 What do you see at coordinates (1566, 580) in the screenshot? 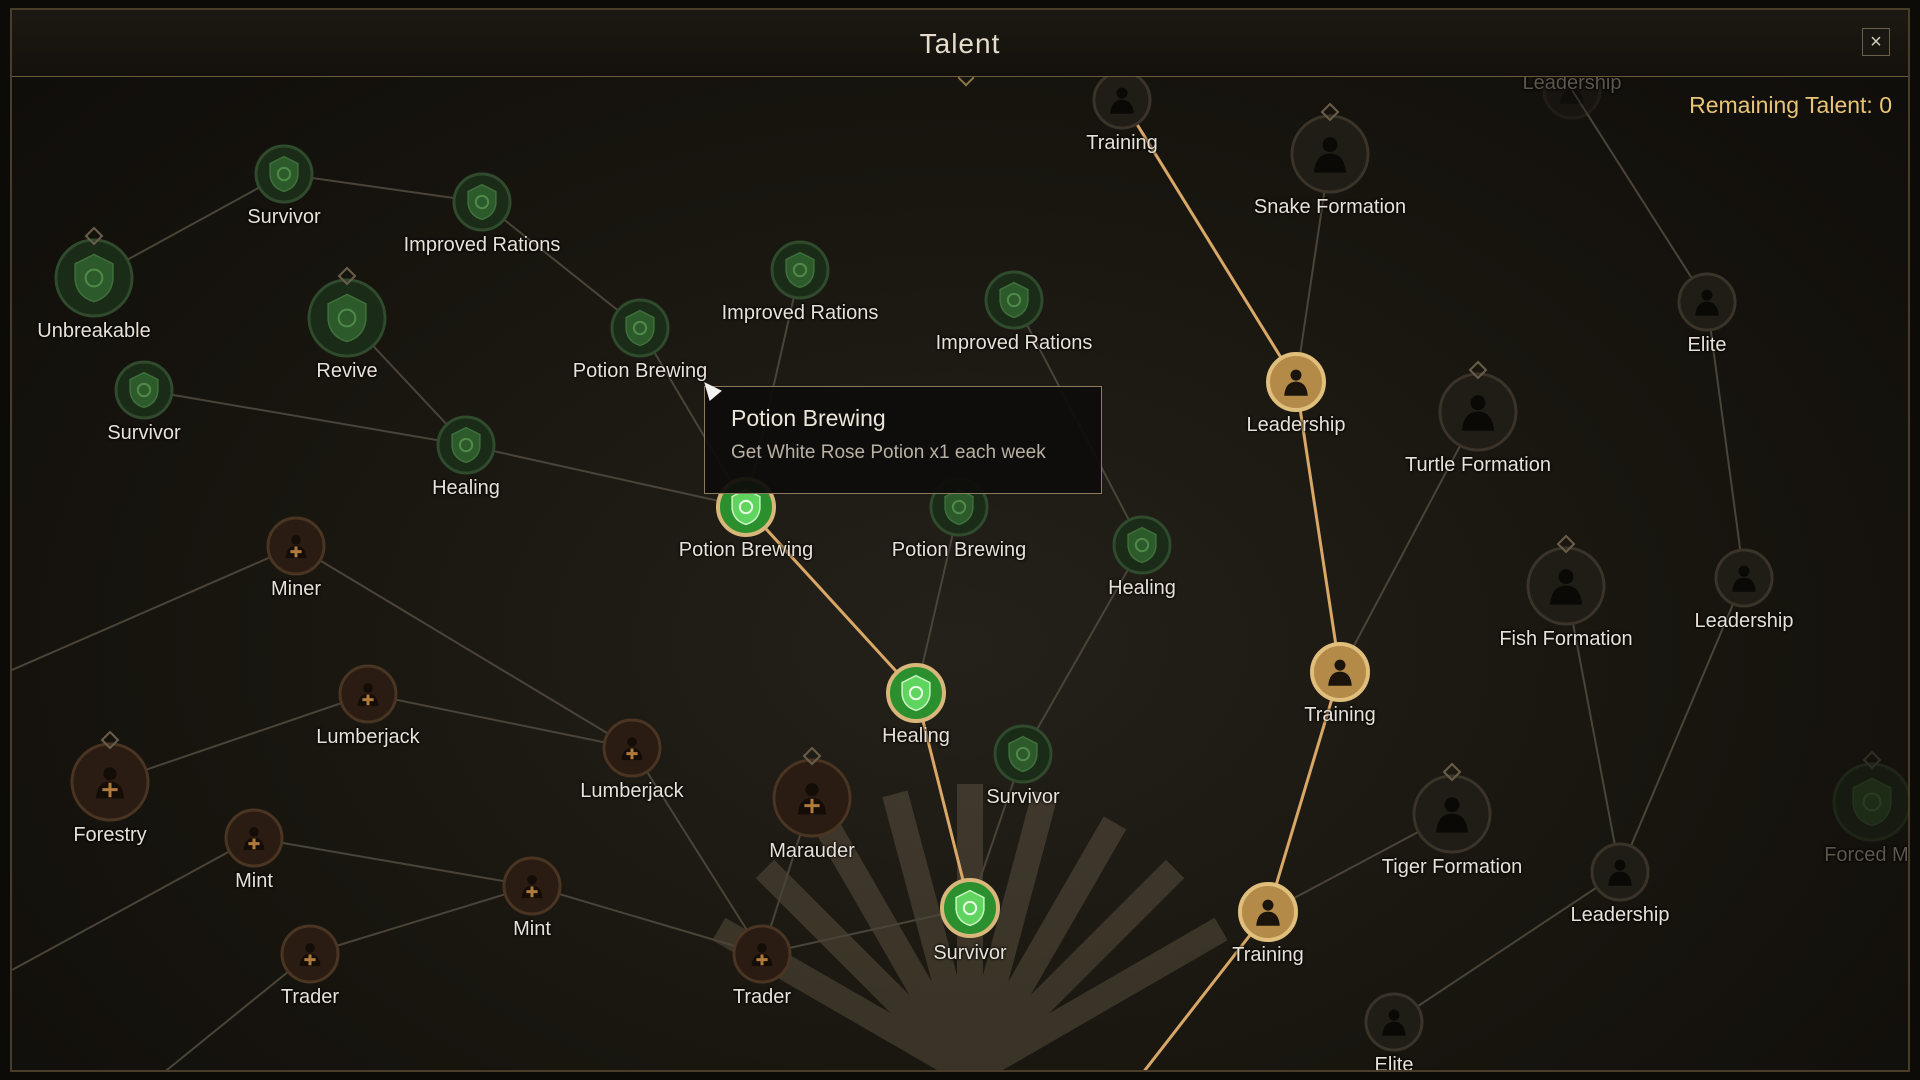
I see `talent-node-fish-formation` at bounding box center [1566, 580].